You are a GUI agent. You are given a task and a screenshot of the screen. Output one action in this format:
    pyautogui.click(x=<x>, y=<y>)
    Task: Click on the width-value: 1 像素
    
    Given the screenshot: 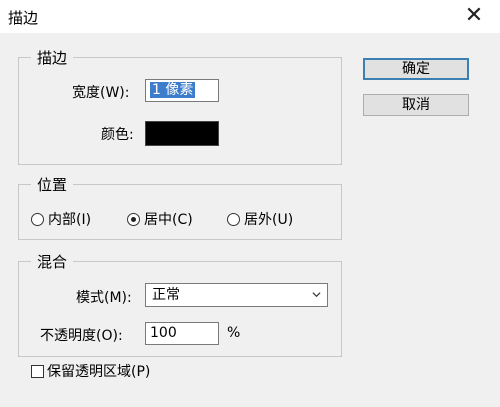 What is the action you would take?
    pyautogui.click(x=173, y=90)
    